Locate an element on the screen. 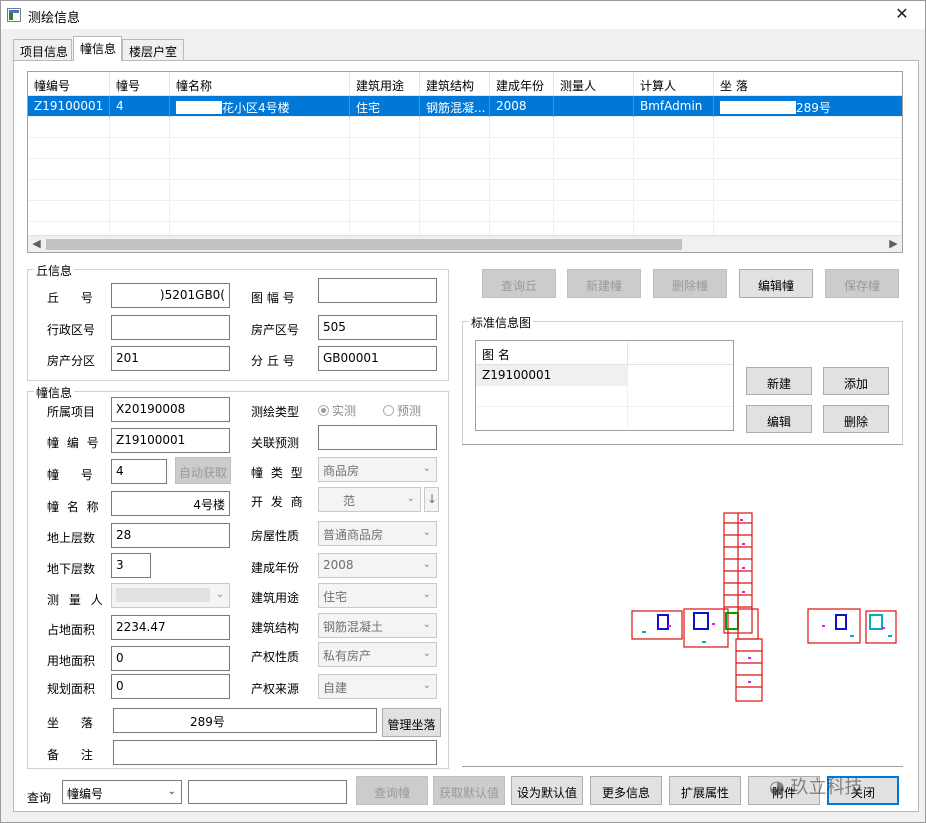  col-drawing-extra is located at coordinates (680, 353).